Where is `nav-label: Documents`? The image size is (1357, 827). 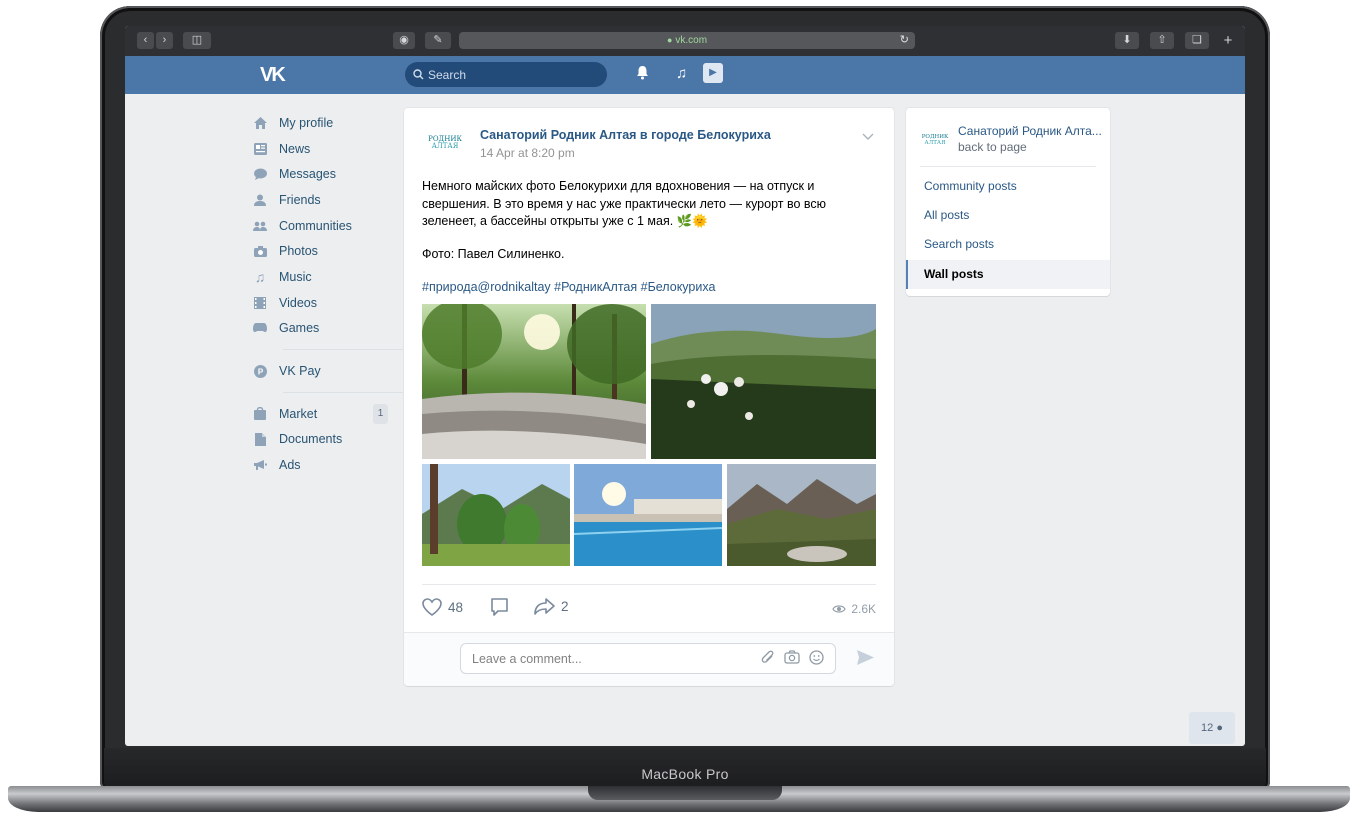
nav-label: Documents is located at coordinates (311, 439).